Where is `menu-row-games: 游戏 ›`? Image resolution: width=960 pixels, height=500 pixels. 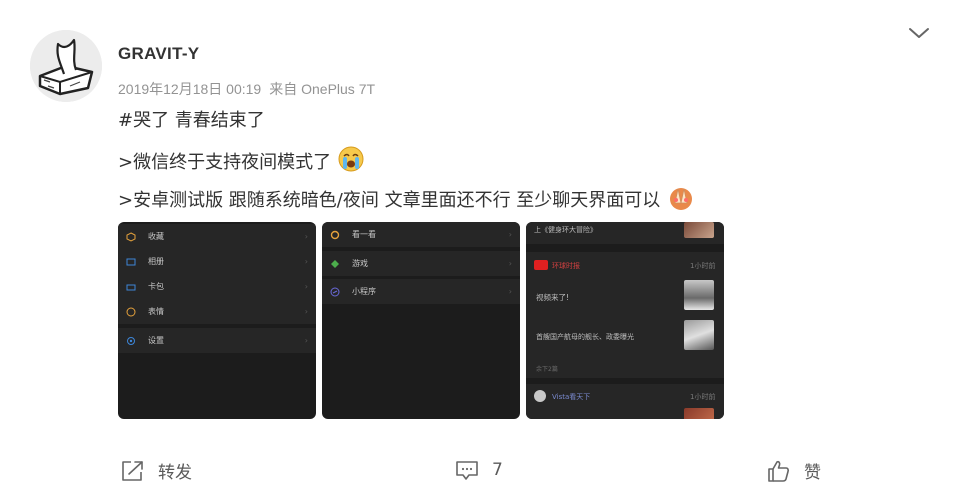 menu-row-games: 游戏 › is located at coordinates (421, 263).